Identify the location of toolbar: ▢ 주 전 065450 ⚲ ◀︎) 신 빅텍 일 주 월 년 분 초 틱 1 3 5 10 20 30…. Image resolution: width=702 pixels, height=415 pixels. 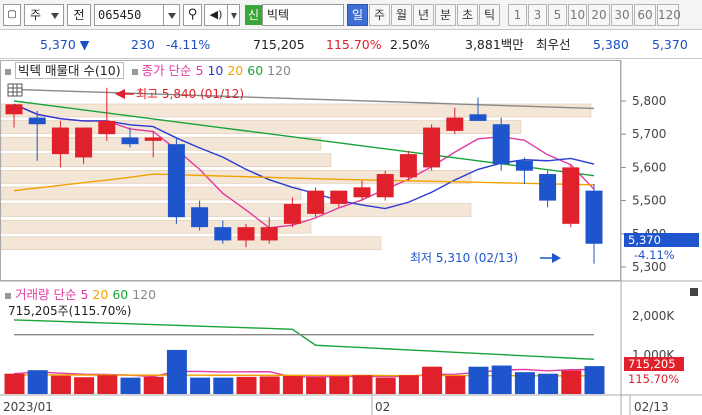
(351, 15).